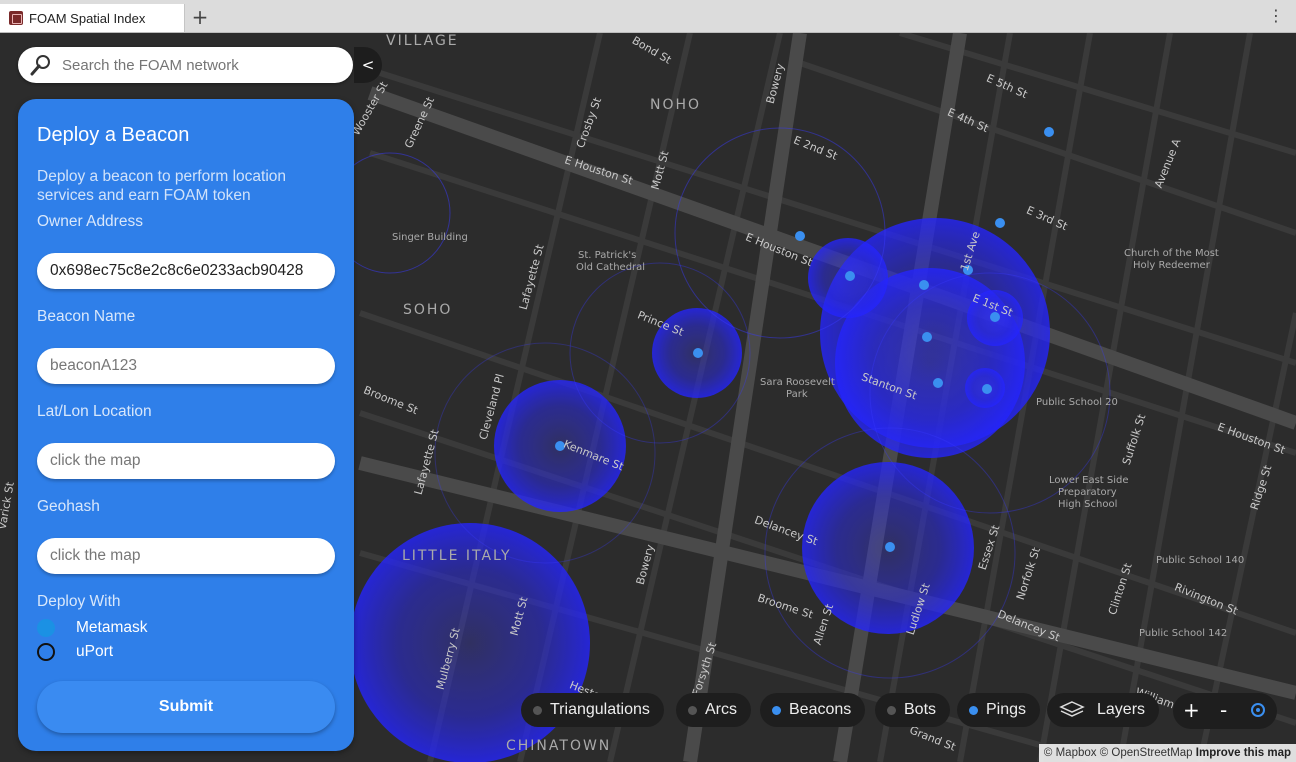  What do you see at coordinates (95, 651) in the screenshot?
I see `radio-uport-label: uPort` at bounding box center [95, 651].